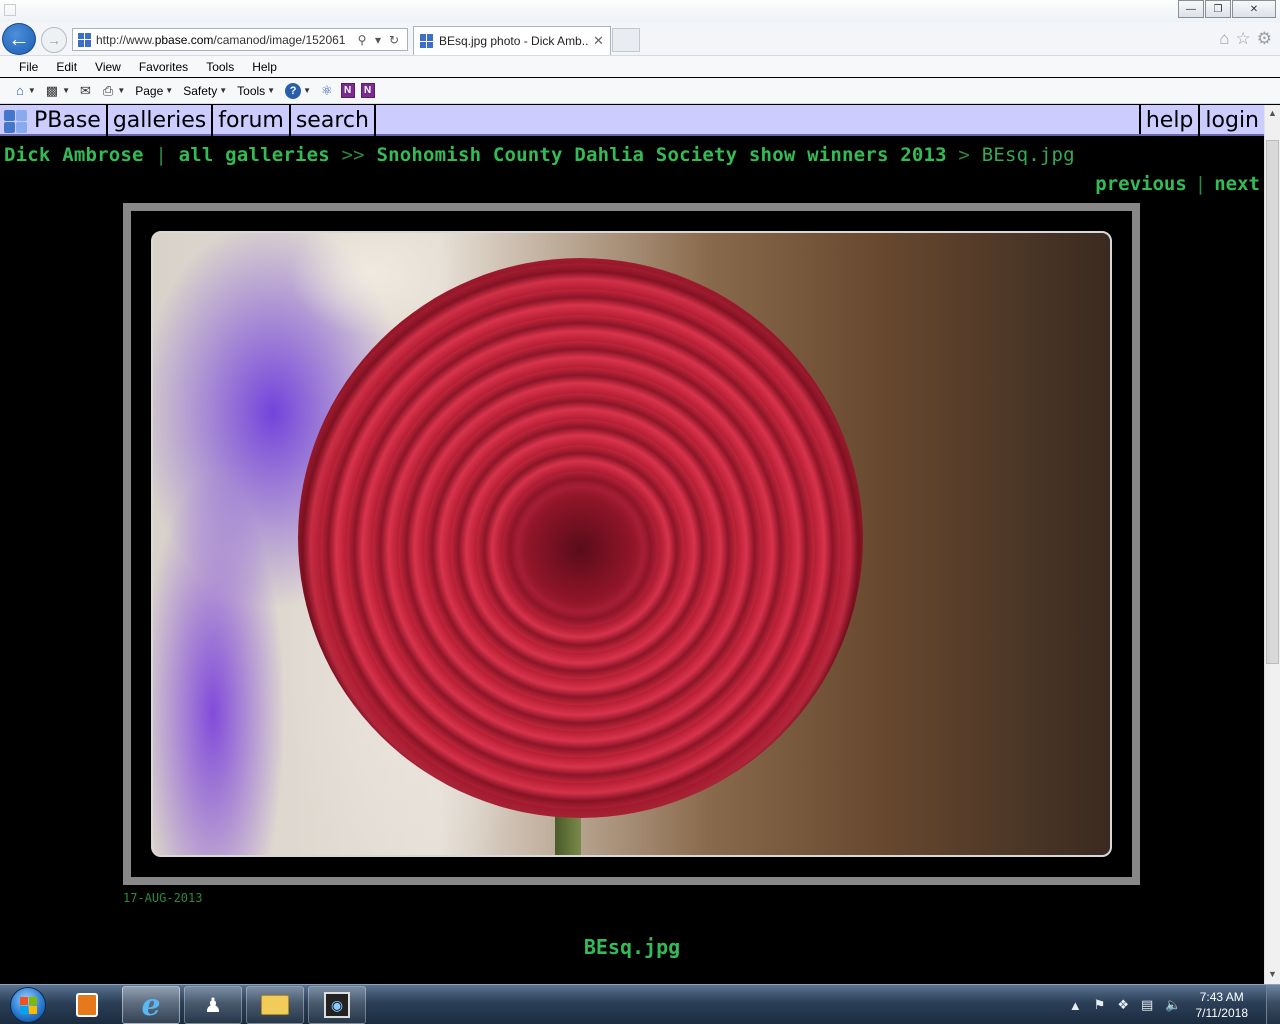 Image resolution: width=1280 pixels, height=1024 pixels. What do you see at coordinates (151, 1005) in the screenshot?
I see `internet-explorer-taskbar-icon: e` at bounding box center [151, 1005].